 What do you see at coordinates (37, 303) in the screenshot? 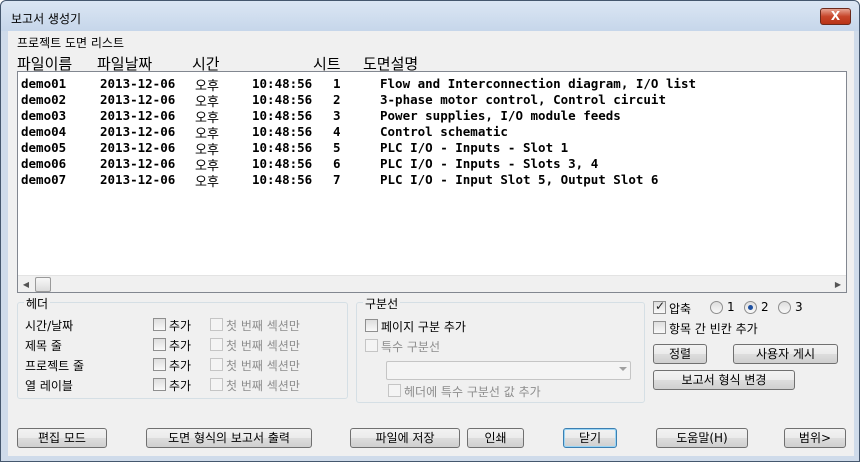
I see `header-group-title: 헤더` at bounding box center [37, 303].